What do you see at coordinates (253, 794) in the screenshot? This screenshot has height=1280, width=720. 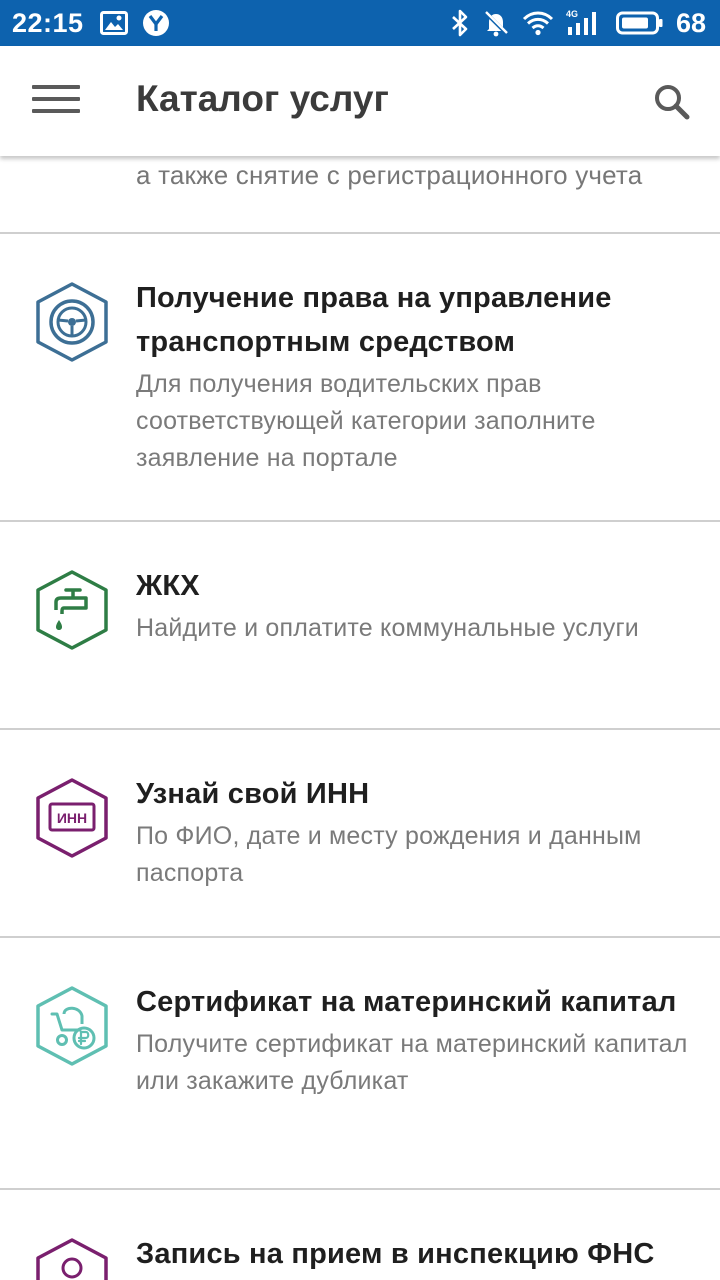 I see `list-item-title: Узнай свой ИНН` at bounding box center [253, 794].